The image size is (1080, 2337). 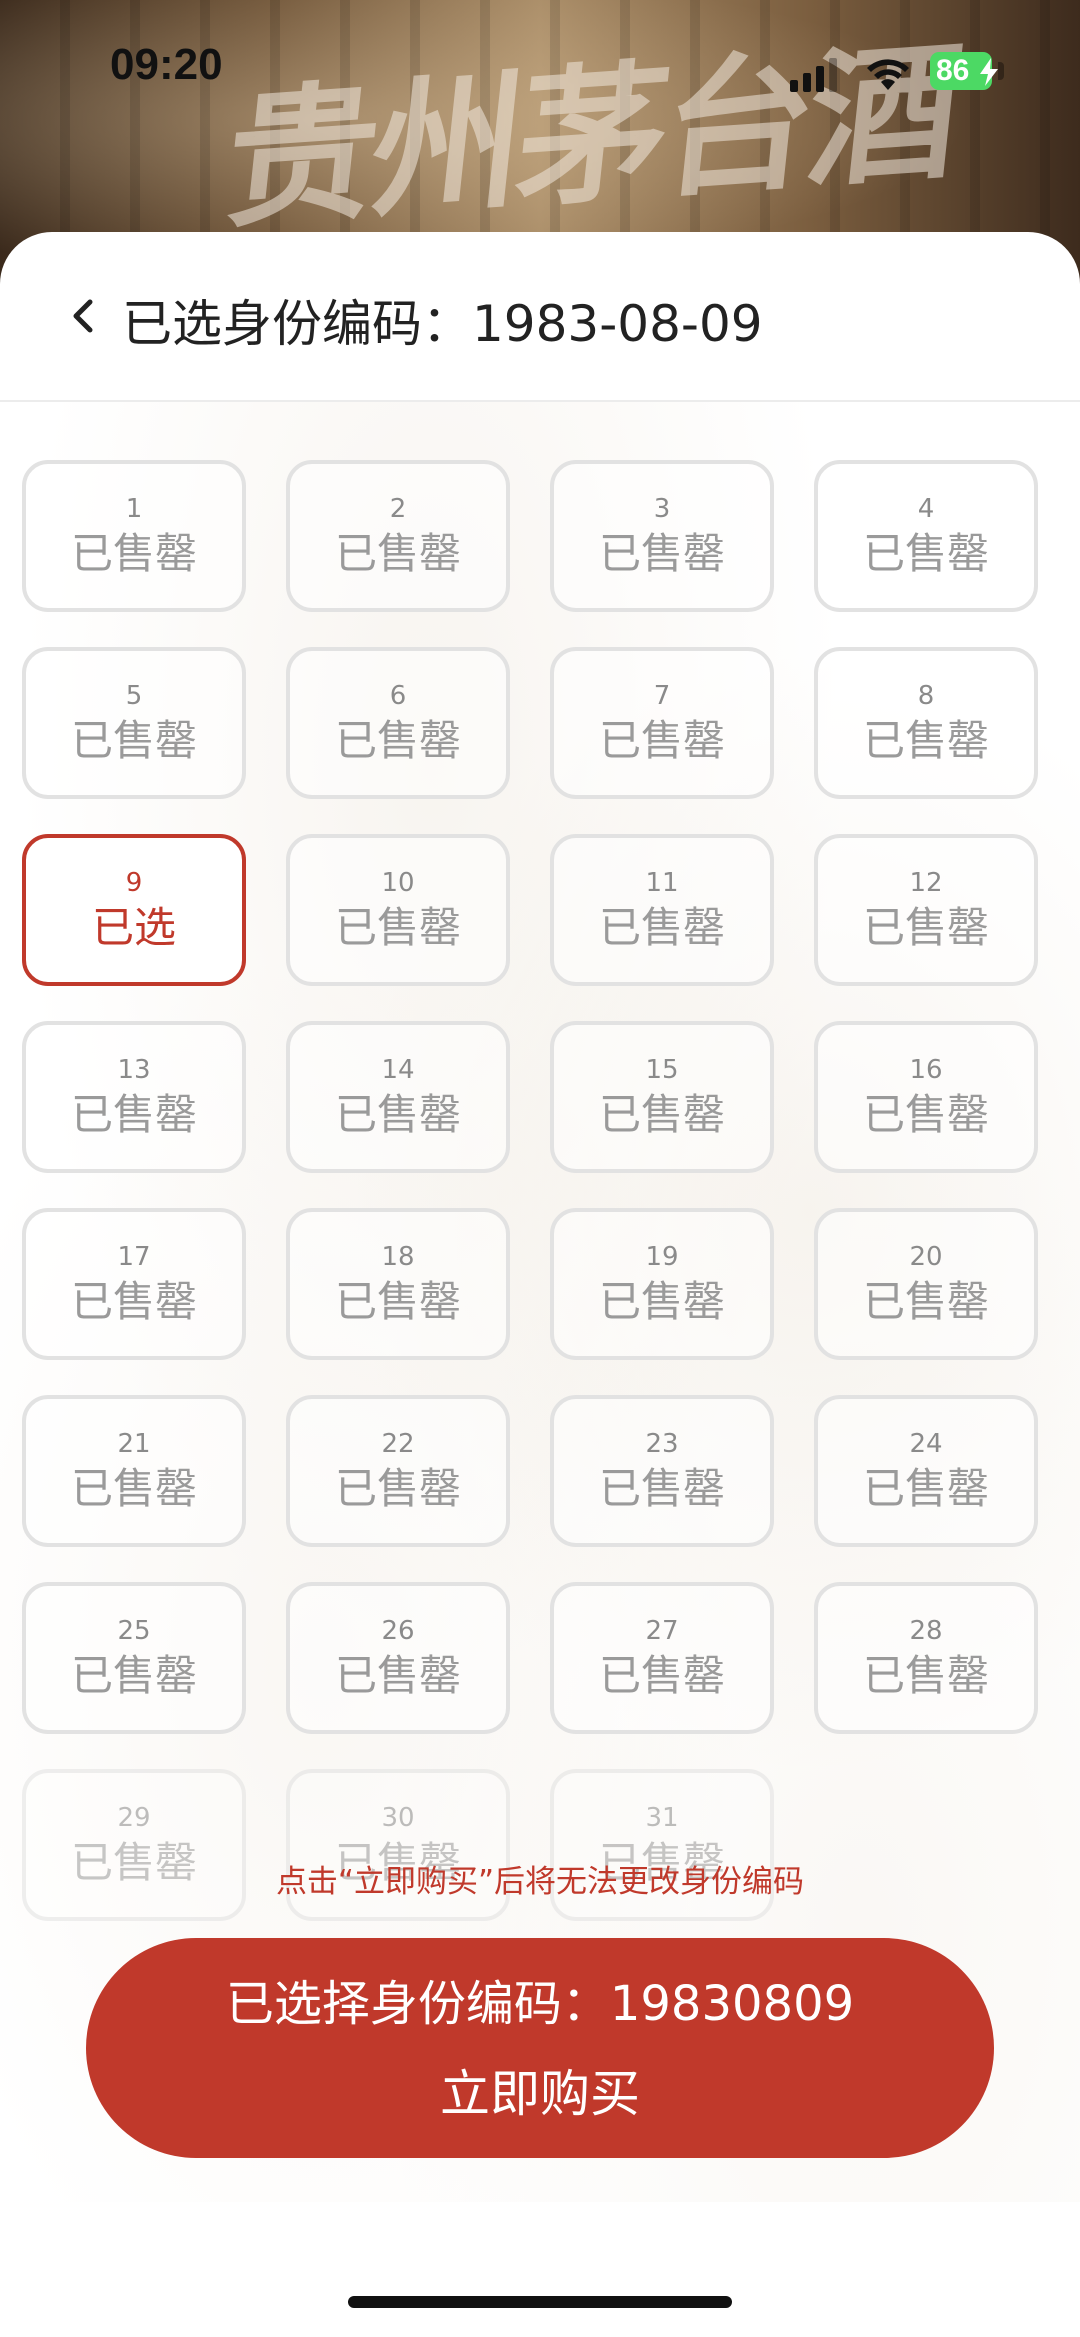 I want to click on slot-cell: 20 已售罄, so click(x=926, y=1284).